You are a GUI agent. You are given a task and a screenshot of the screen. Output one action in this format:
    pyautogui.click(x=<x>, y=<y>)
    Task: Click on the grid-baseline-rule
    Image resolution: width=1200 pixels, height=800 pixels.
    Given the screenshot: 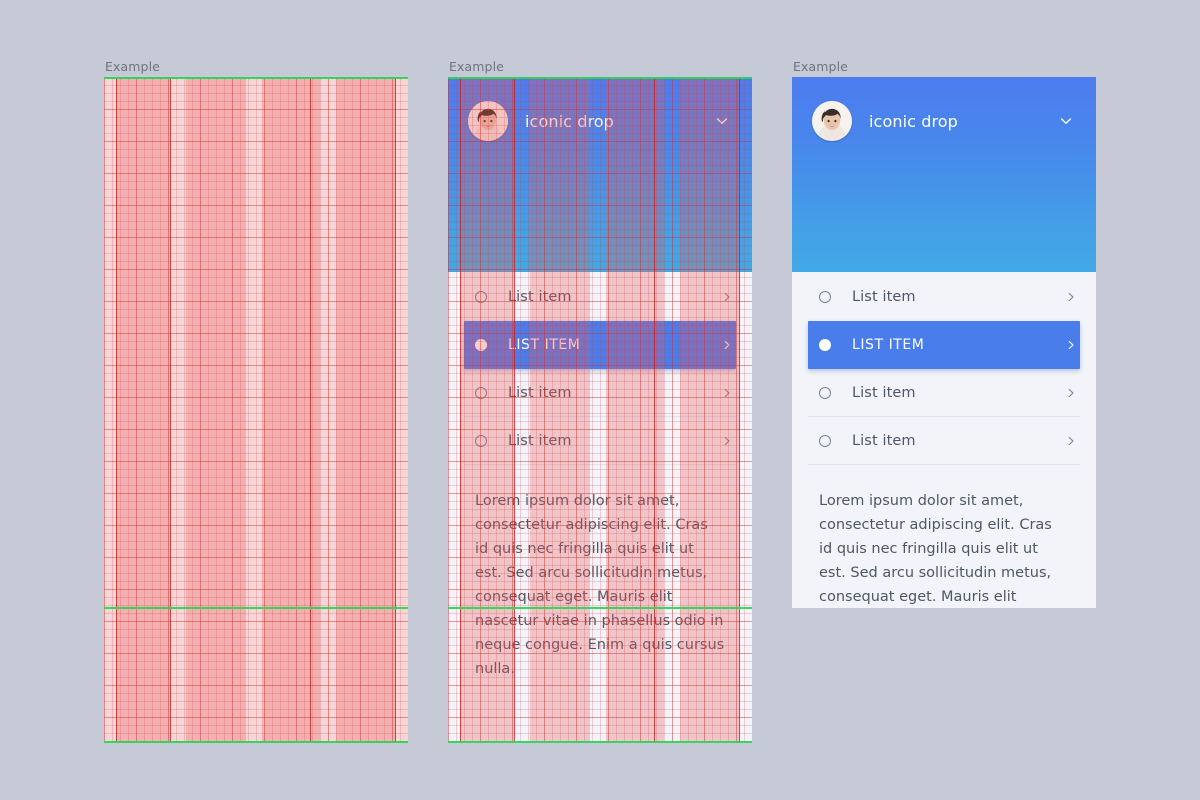 What is the action you would take?
    pyautogui.click(x=600, y=742)
    